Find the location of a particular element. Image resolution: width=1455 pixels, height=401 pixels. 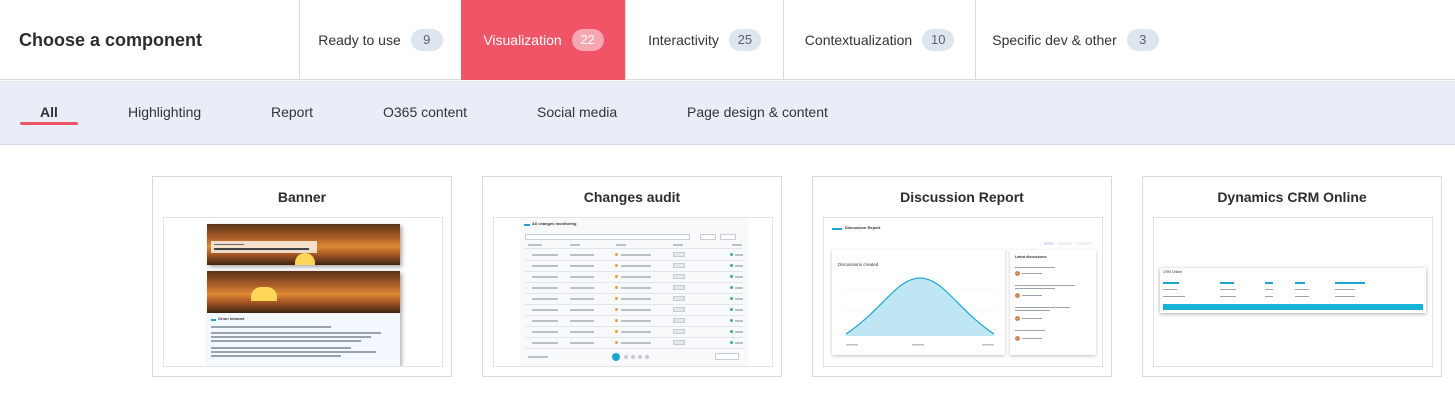

thumb-heading: CRM Online is located at coordinates (1173, 272).